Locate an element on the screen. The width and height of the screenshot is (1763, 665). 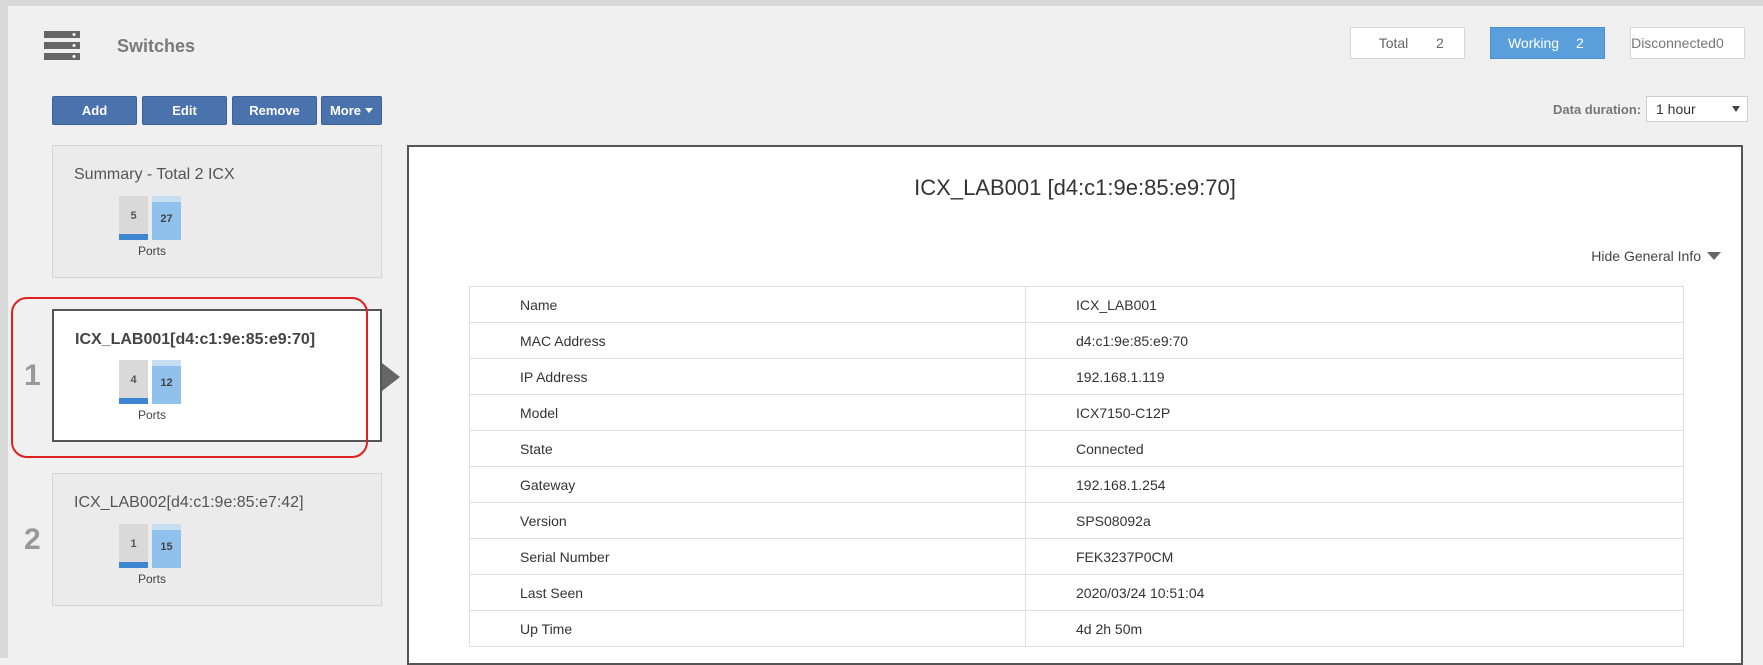
summary-card-title: Summary - Total 2 ICX is located at coordinates (154, 174).